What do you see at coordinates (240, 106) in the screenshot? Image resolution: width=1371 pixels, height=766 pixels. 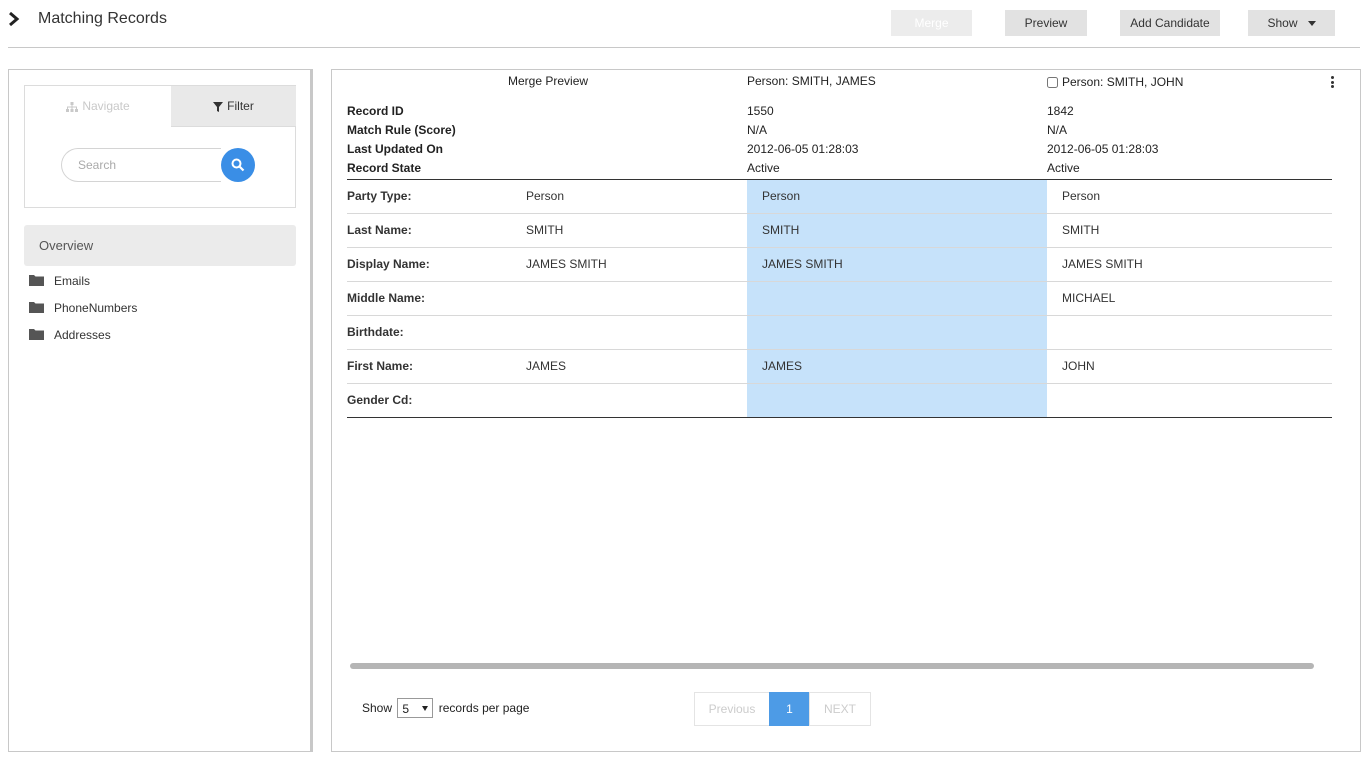 I see `tab-filter-label: Filter` at bounding box center [240, 106].